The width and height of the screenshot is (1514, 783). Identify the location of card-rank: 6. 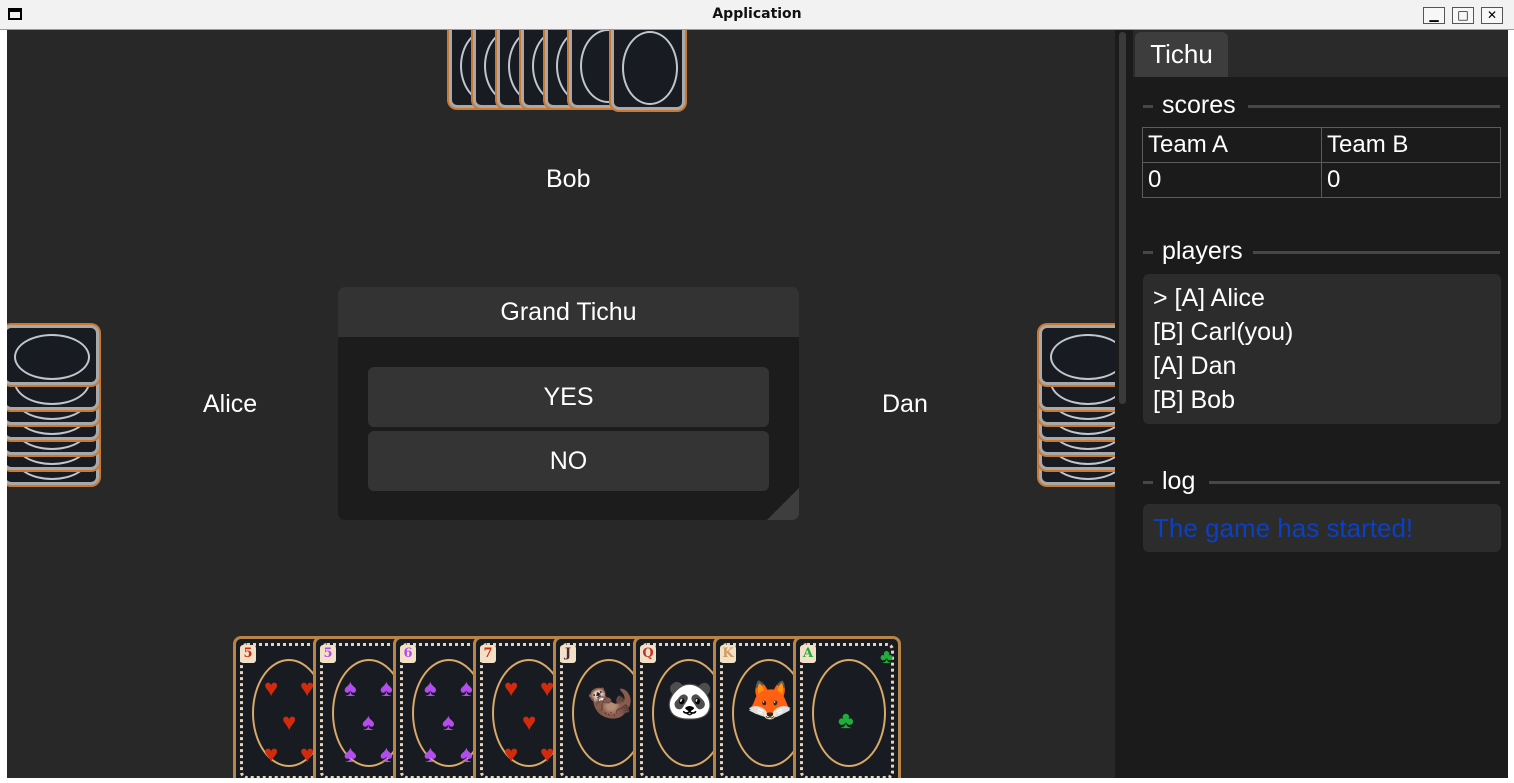
(408, 654).